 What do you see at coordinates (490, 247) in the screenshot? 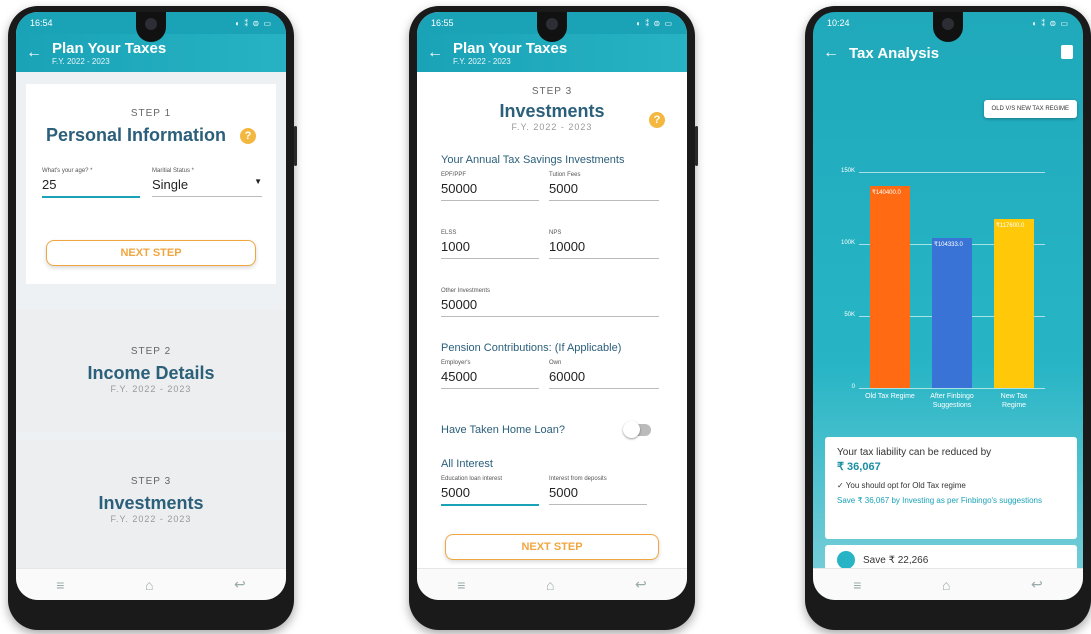
I see `elss-input: 1000` at bounding box center [490, 247].